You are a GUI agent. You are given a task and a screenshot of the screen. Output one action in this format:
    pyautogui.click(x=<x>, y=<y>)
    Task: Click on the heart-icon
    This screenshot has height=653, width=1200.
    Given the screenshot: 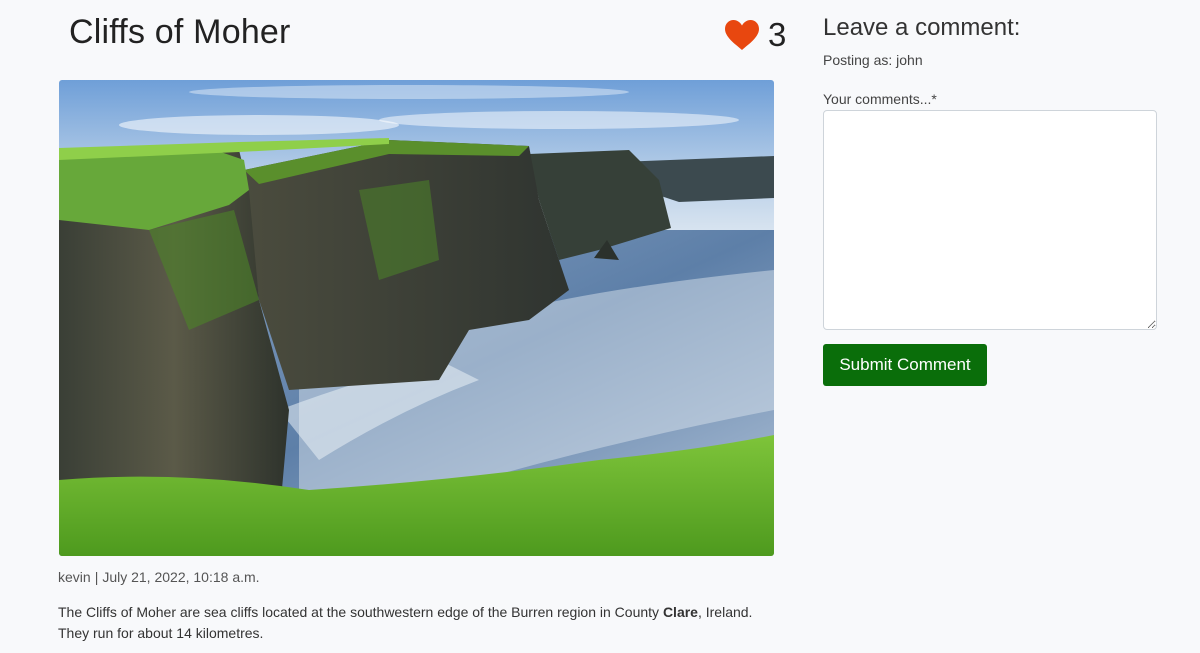 What is the action you would take?
    pyautogui.click(x=742, y=35)
    